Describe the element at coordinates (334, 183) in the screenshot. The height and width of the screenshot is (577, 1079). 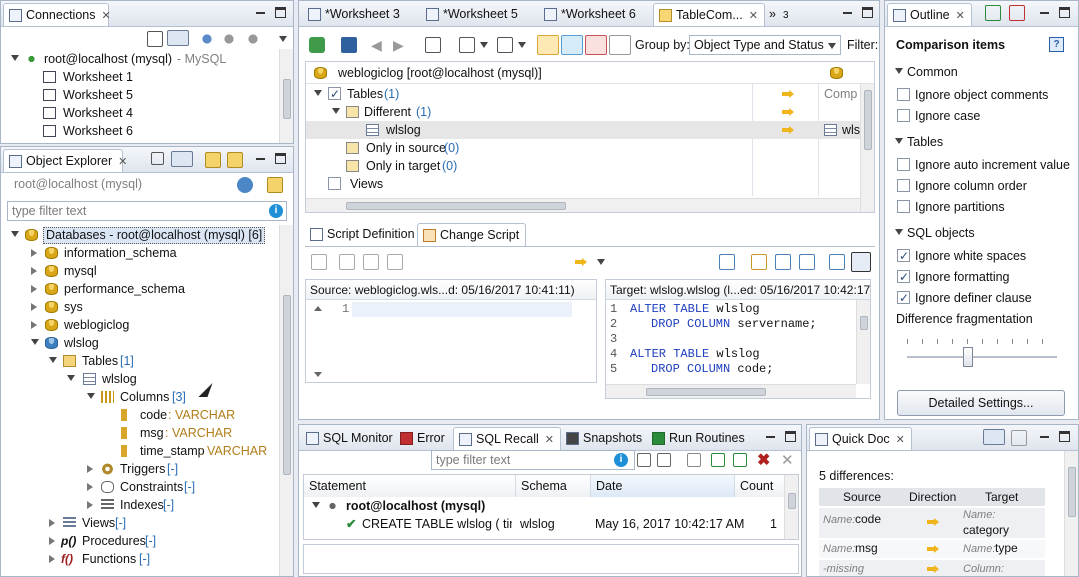
I see `views-checkbox` at that location.